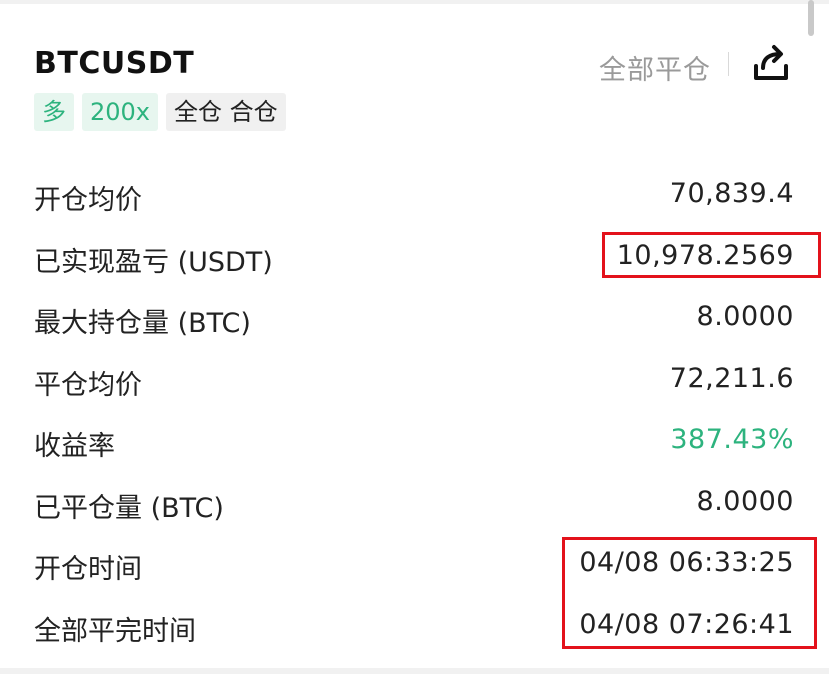 The height and width of the screenshot is (674, 829). What do you see at coordinates (414, 201) in the screenshot?
I see `detail-row-open-avg-price: 开仓均价 70,839.4` at bounding box center [414, 201].